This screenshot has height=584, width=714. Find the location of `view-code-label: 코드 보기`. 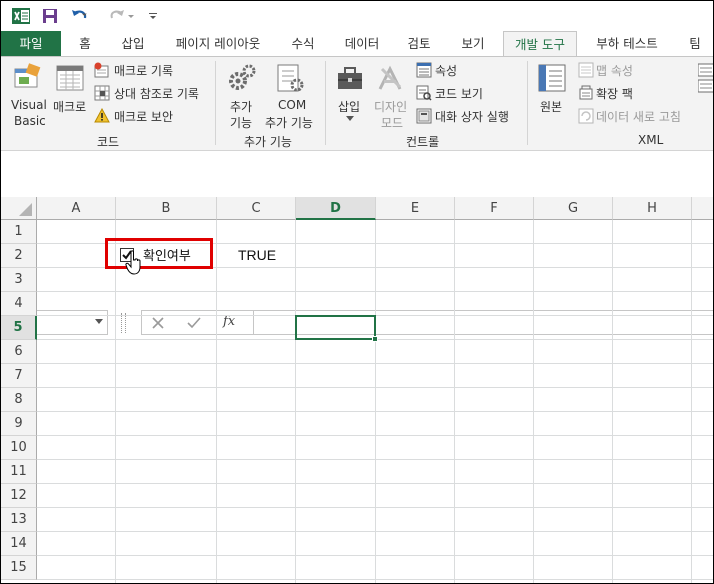

view-code-label: 코드 보기 is located at coordinates (459, 94).